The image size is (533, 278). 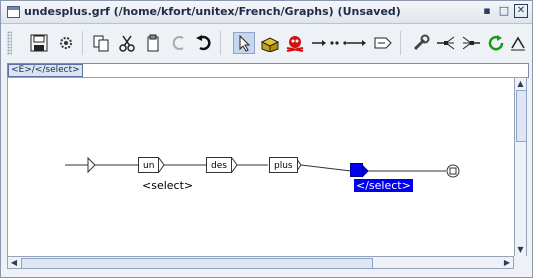 I want to click on graph-toolbar, so click(x=266, y=43).